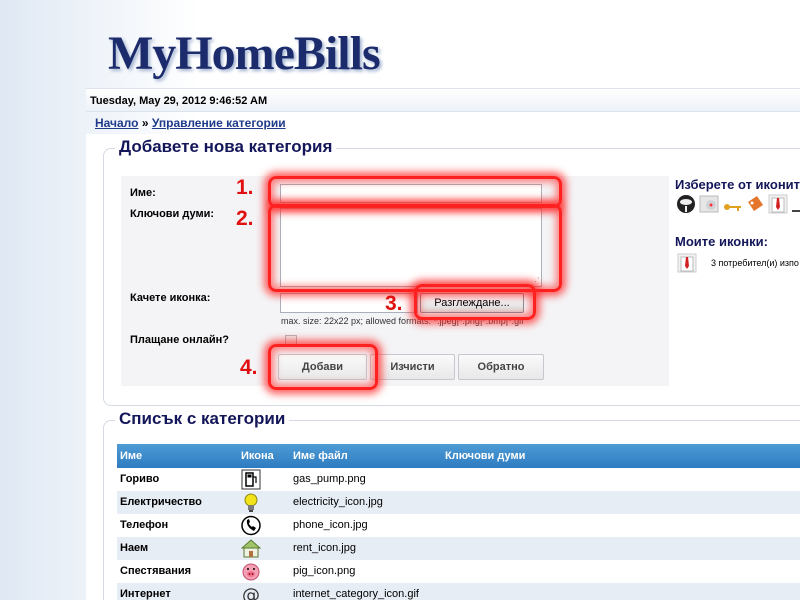  What do you see at coordinates (134, 548) in the screenshot?
I see `row-name: Наем` at bounding box center [134, 548].